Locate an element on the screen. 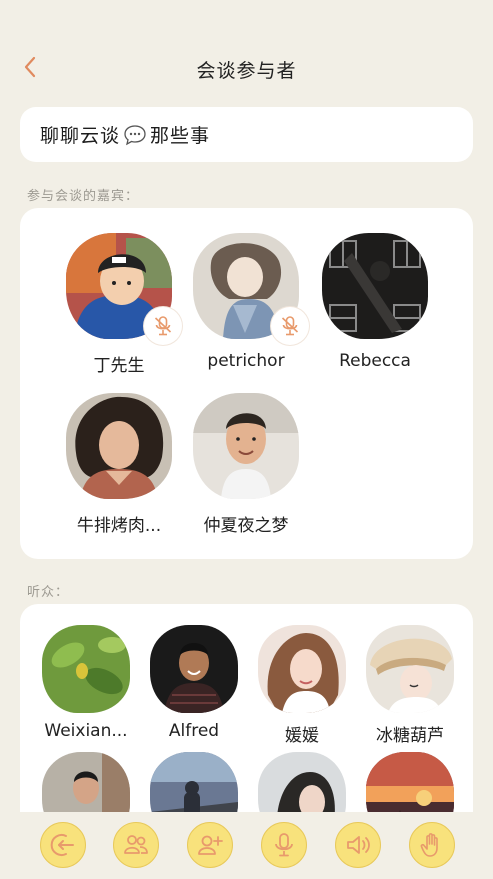 The image size is (493, 879). guest-name: Rebecca is located at coordinates (375, 361).